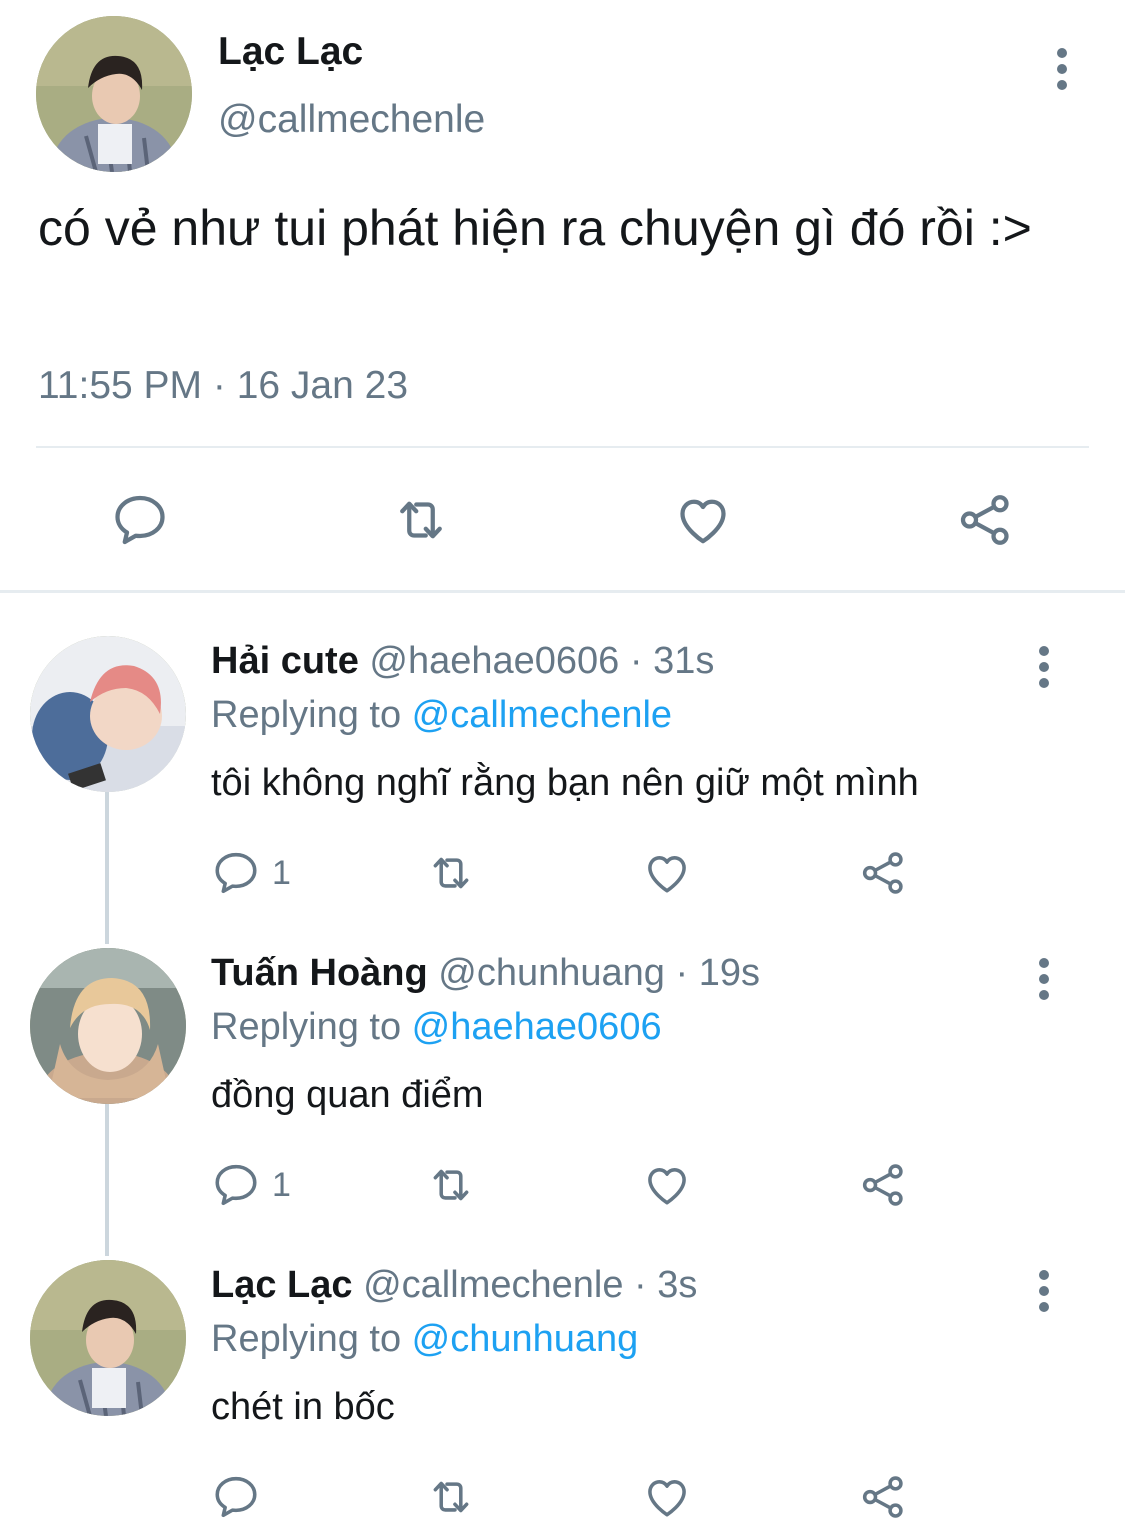 The height and width of the screenshot is (1540, 1125). Describe the element at coordinates (285, 661) in the screenshot. I see `reply-author-name: Hải cute` at that location.